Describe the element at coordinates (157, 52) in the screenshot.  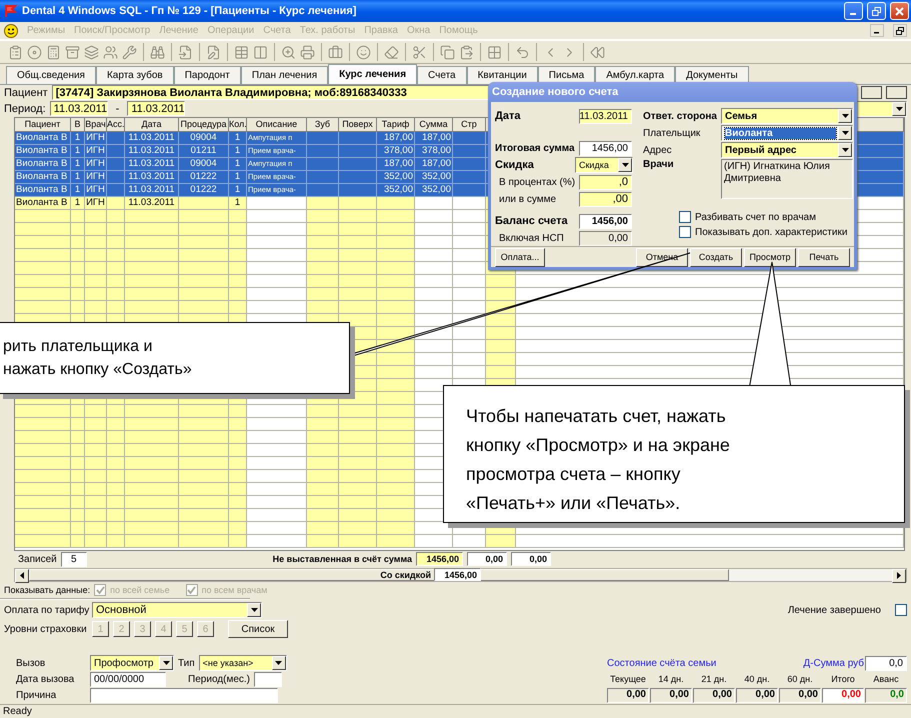
I see `binoculars-icon` at that location.